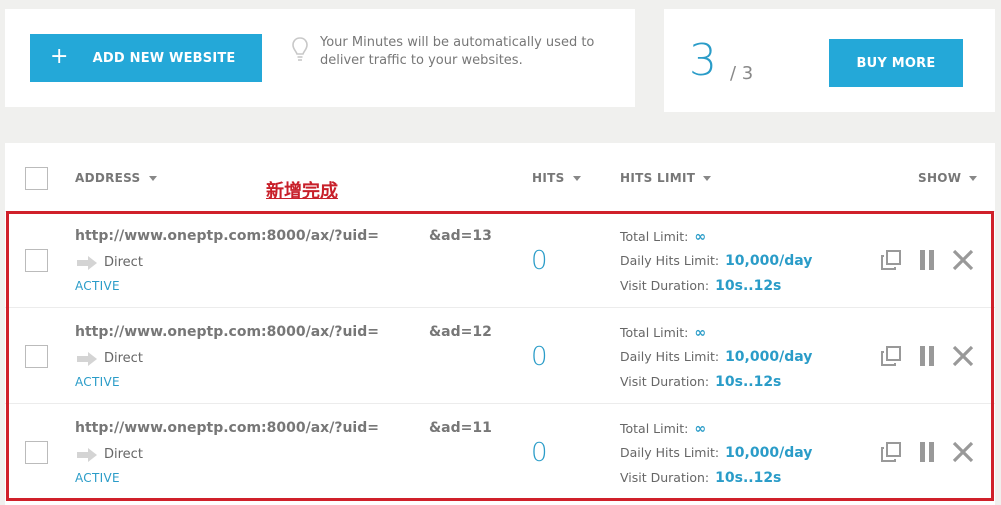 Image resolution: width=1001 pixels, height=505 pixels. I want to click on select-all-checkbox, so click(36, 178).